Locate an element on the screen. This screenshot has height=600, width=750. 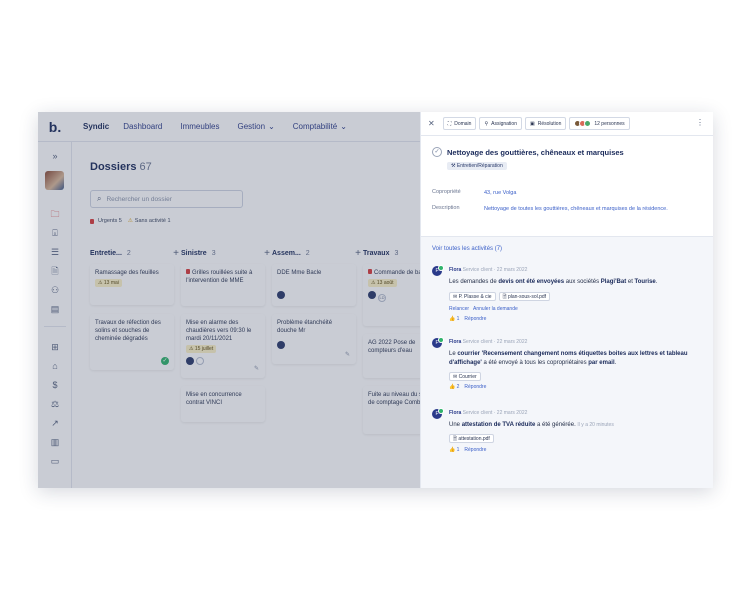
nav-dashboard: Dashboard is located at coordinates (142, 126).